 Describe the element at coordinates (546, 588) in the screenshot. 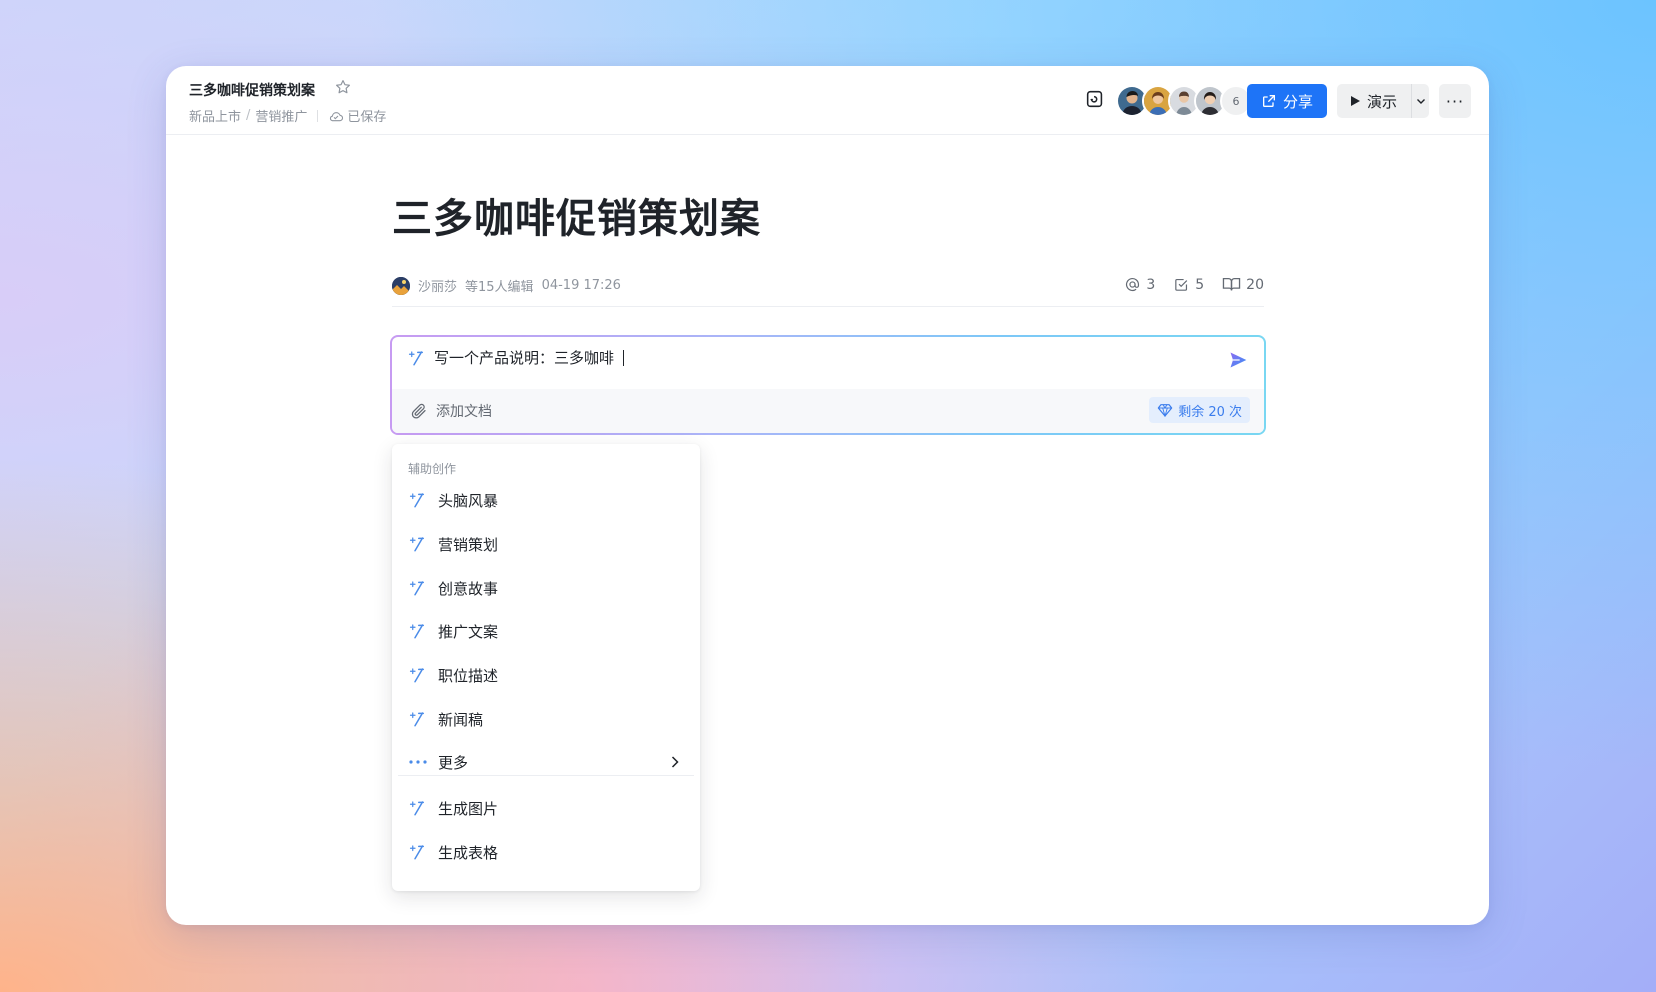

I see `menu-item-creative-story: 创意故事` at that location.